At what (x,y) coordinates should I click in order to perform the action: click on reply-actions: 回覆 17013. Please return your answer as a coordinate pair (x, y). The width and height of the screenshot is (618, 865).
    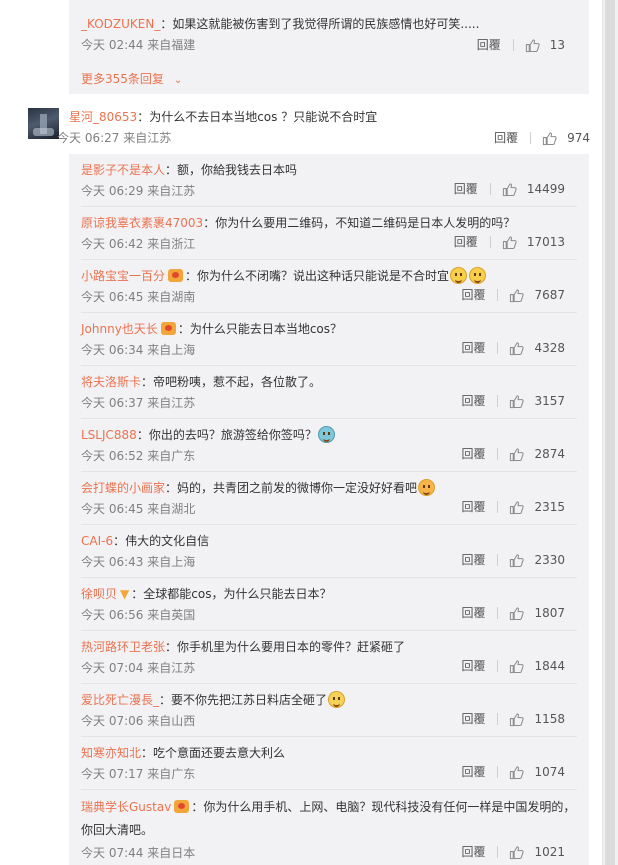
    Looking at the image, I should click on (509, 242).